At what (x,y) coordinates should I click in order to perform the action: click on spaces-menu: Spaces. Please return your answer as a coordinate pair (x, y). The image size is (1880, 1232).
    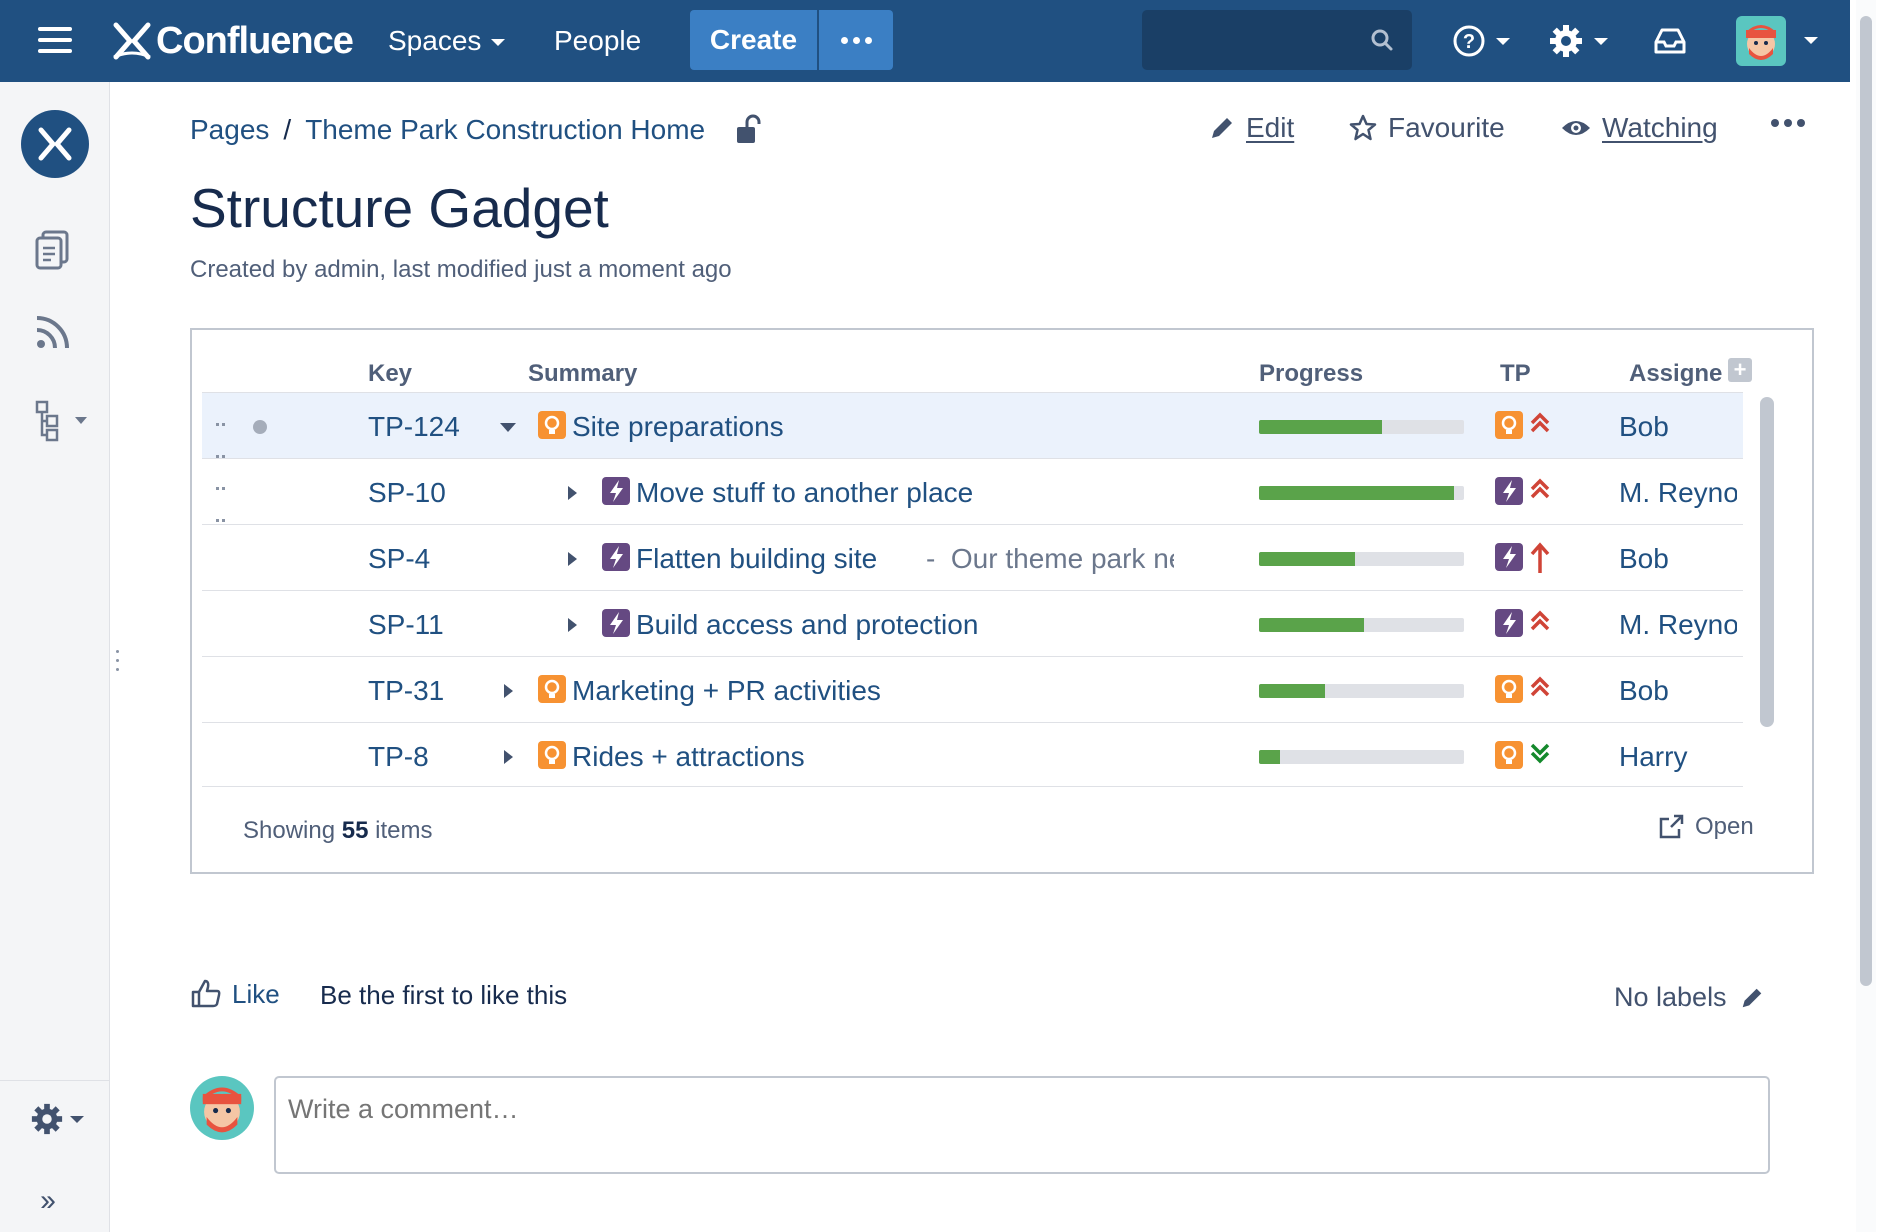
    Looking at the image, I should click on (447, 41).